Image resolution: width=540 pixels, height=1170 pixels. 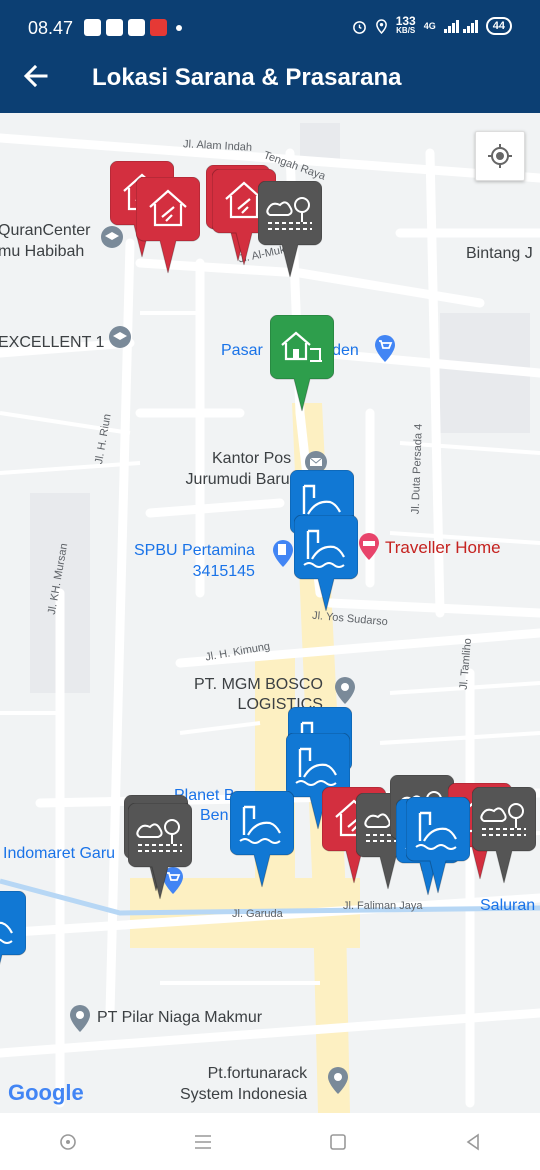 What do you see at coordinates (194, 550) in the screenshot?
I see `poi-label: SPBU Pertamina` at bounding box center [194, 550].